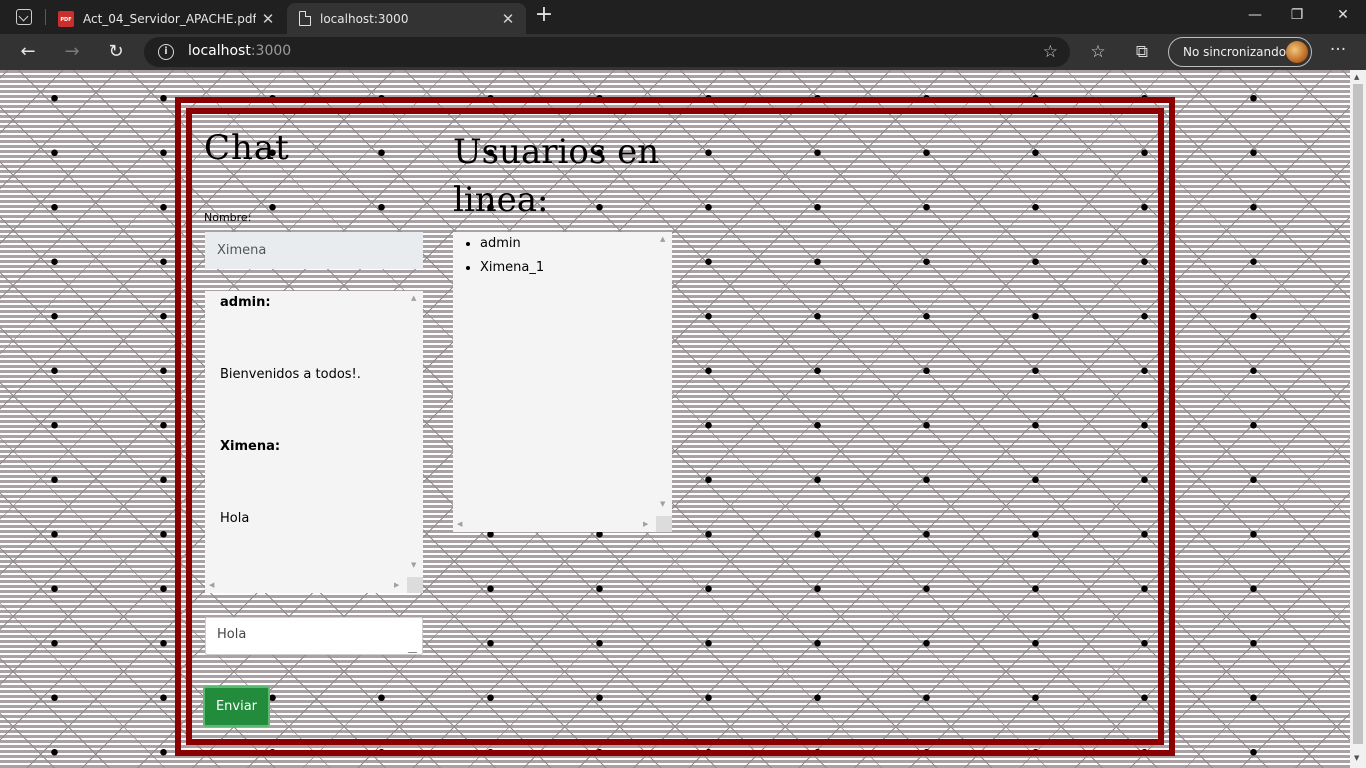 The image size is (1366, 768). What do you see at coordinates (306, 585) in the screenshot?
I see `chat-horizontal-scrollbar: ◀ ▶` at bounding box center [306, 585].